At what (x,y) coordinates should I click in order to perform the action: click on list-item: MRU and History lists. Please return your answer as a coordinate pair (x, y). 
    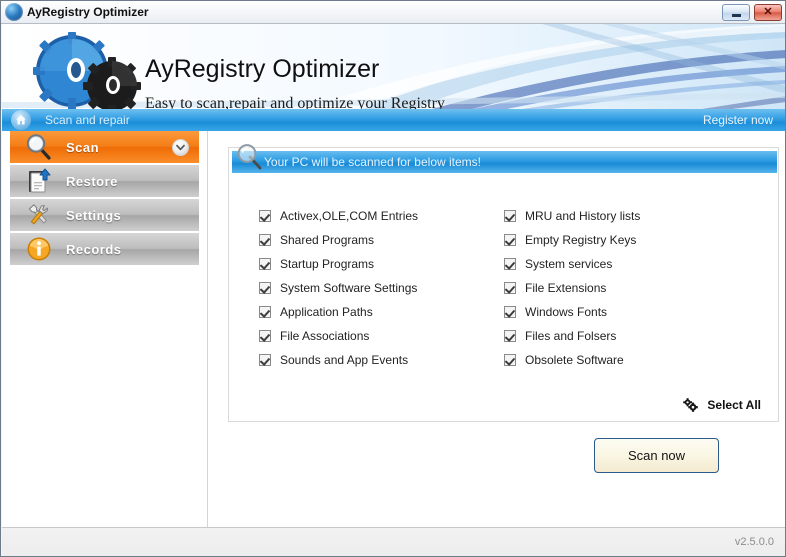
    Looking at the image, I should click on (615, 216).